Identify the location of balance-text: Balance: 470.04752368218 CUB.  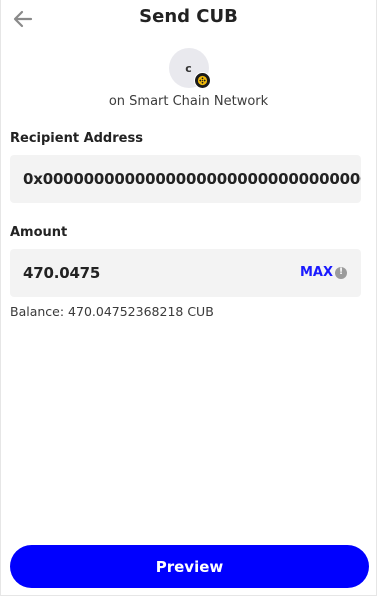
(112, 311).